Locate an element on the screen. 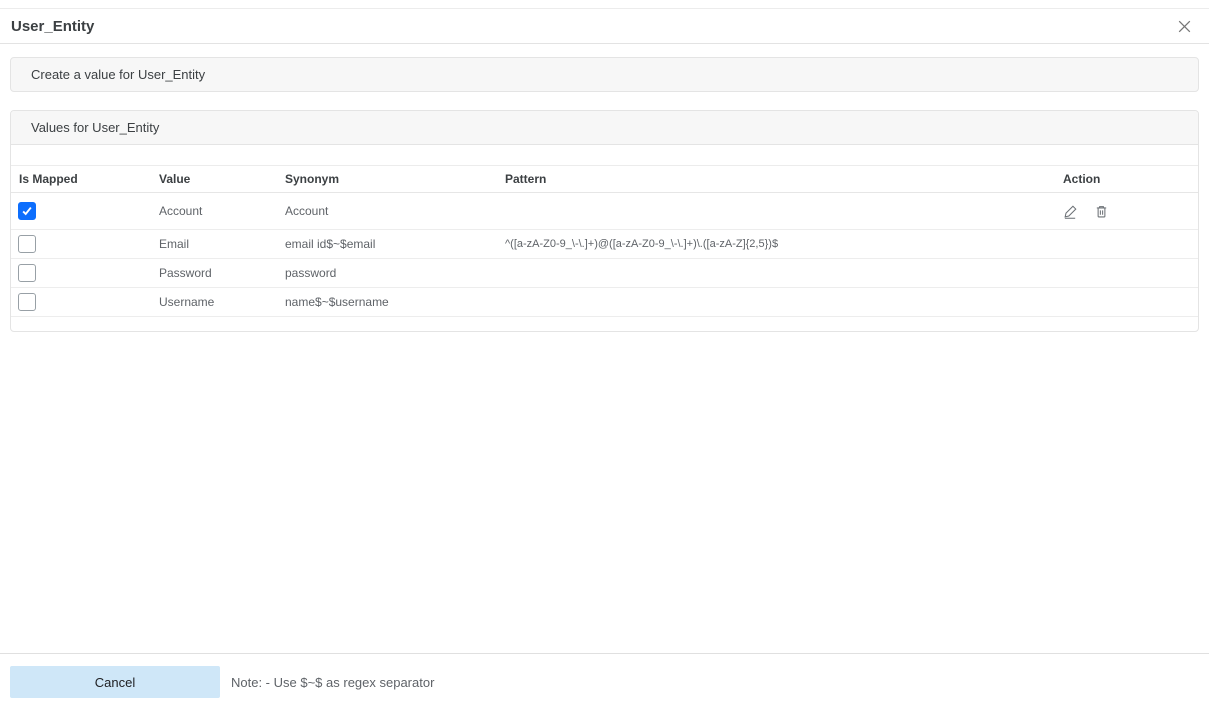 The width and height of the screenshot is (1209, 704). table-header-row: Is Mapped Value Synonym Pattern Action is located at coordinates (604, 179).